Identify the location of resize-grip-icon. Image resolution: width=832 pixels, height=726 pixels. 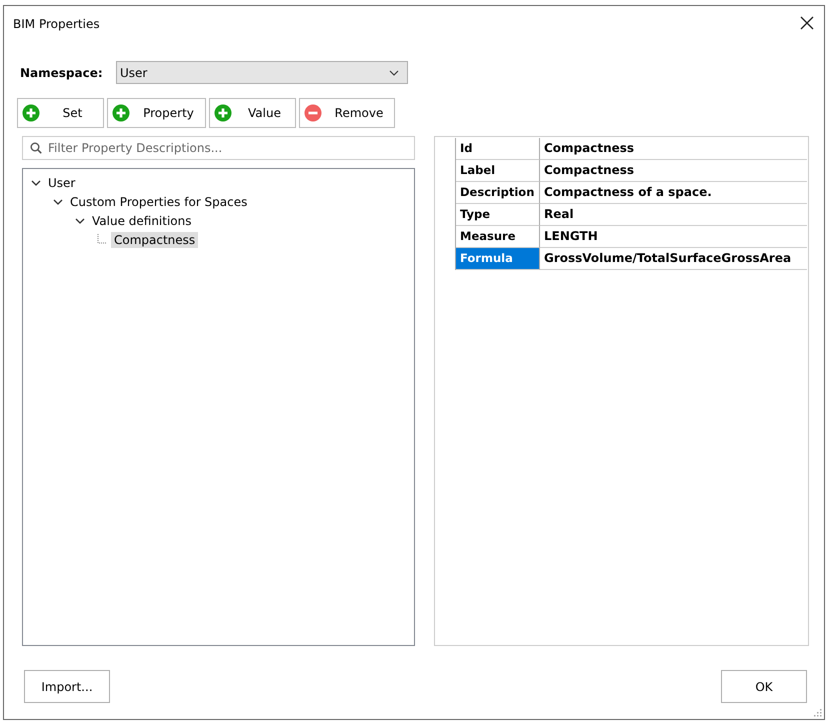
(818, 713).